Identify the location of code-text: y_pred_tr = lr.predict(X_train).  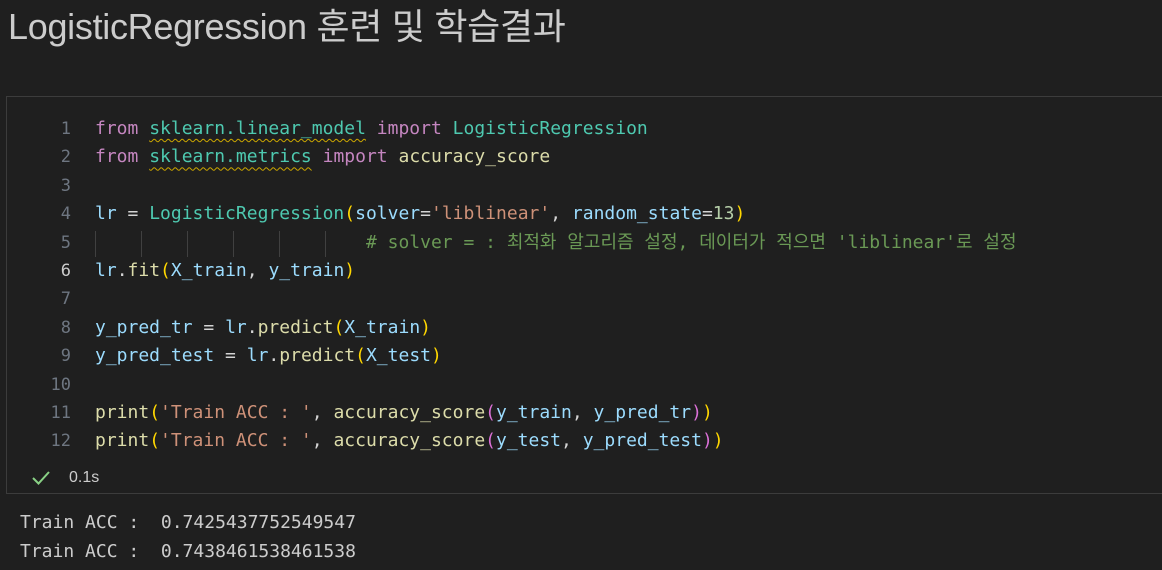
(263, 328).